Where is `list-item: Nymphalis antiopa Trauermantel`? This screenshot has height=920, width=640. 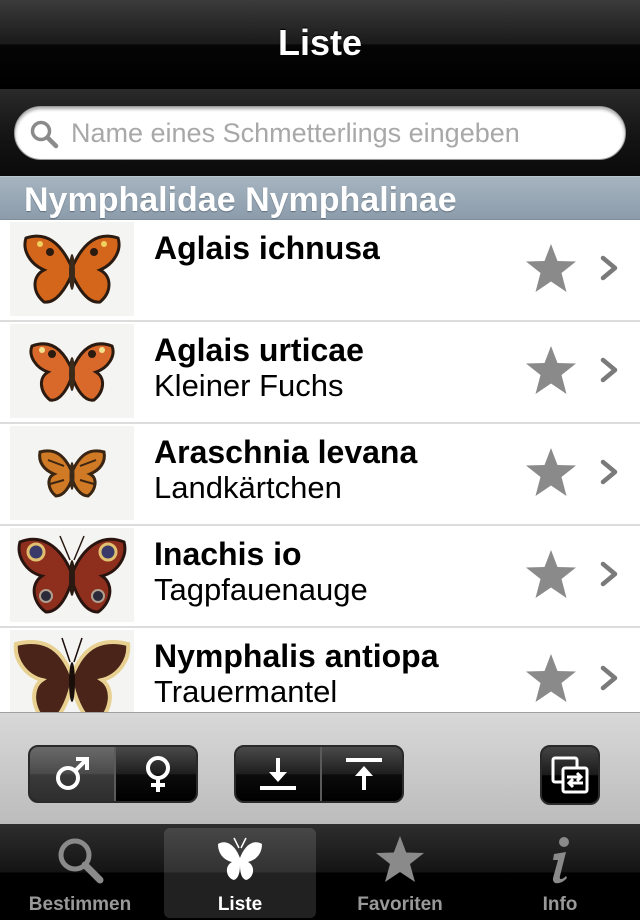 list-item: Nymphalis antiopa Trauermantel is located at coordinates (320, 670).